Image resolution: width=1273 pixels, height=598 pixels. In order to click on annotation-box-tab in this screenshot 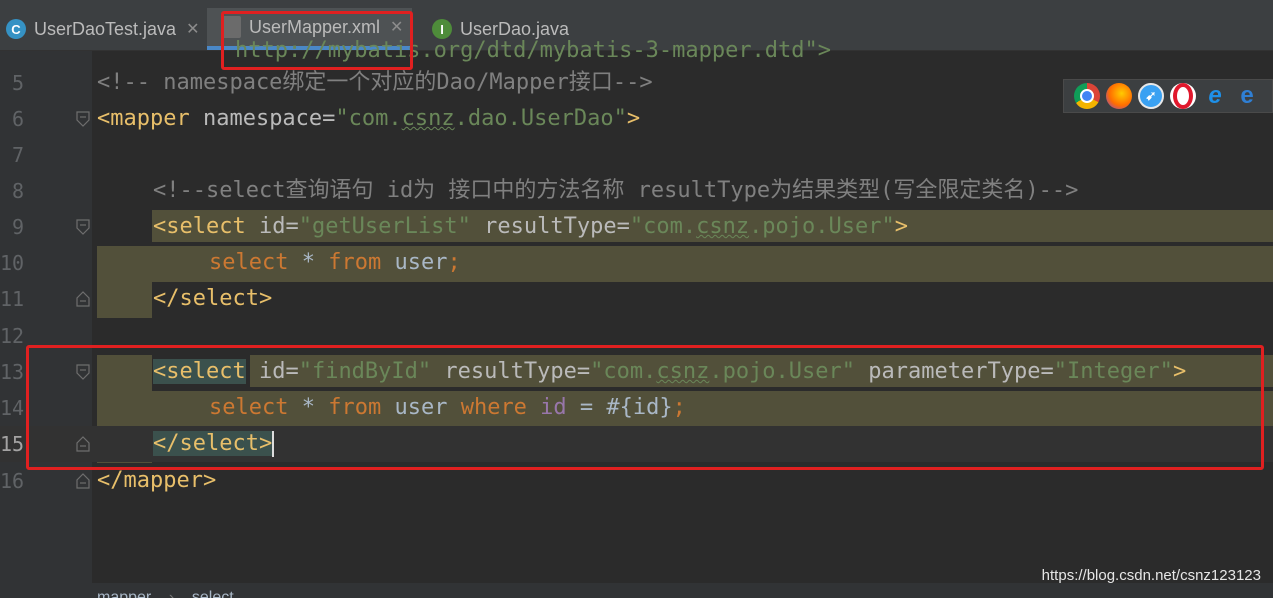, I will do `click(317, 40)`.